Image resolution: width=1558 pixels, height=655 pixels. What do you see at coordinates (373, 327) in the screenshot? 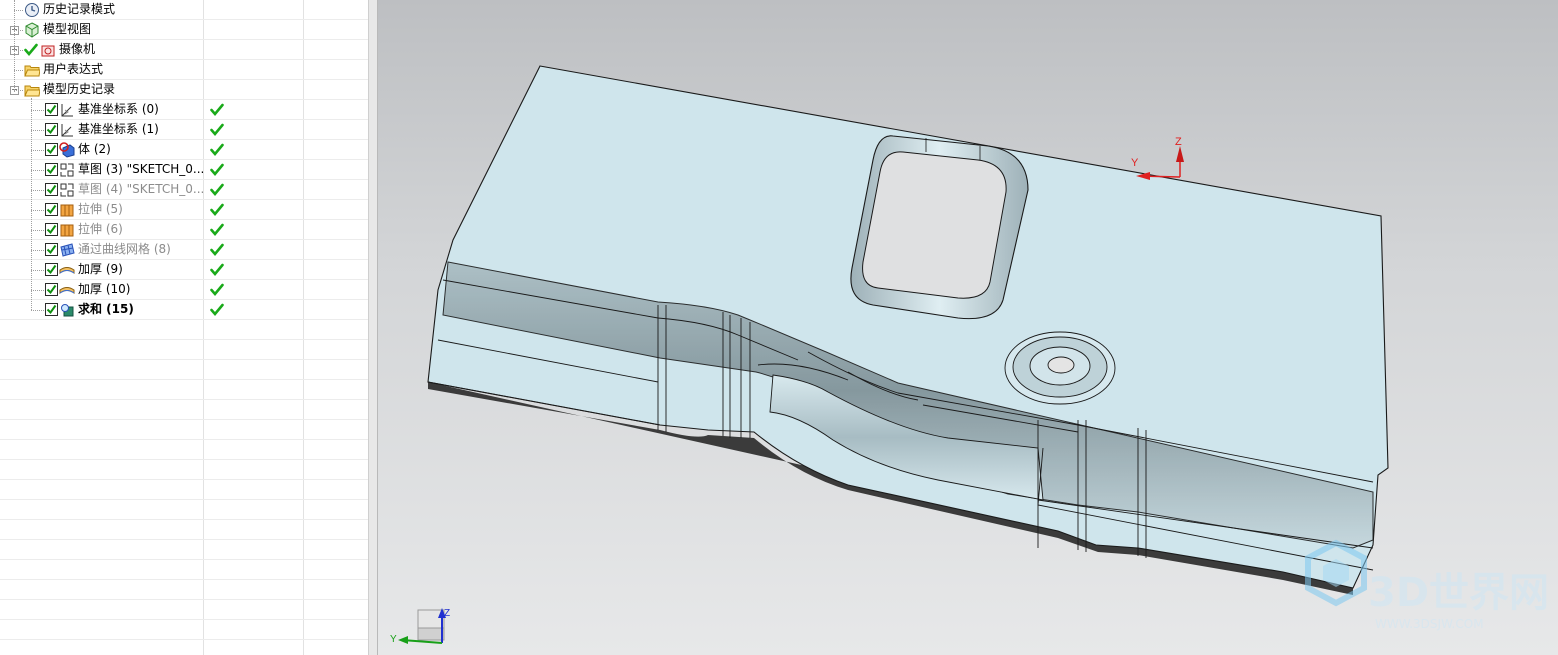
I see `navigator-splitter` at bounding box center [373, 327].